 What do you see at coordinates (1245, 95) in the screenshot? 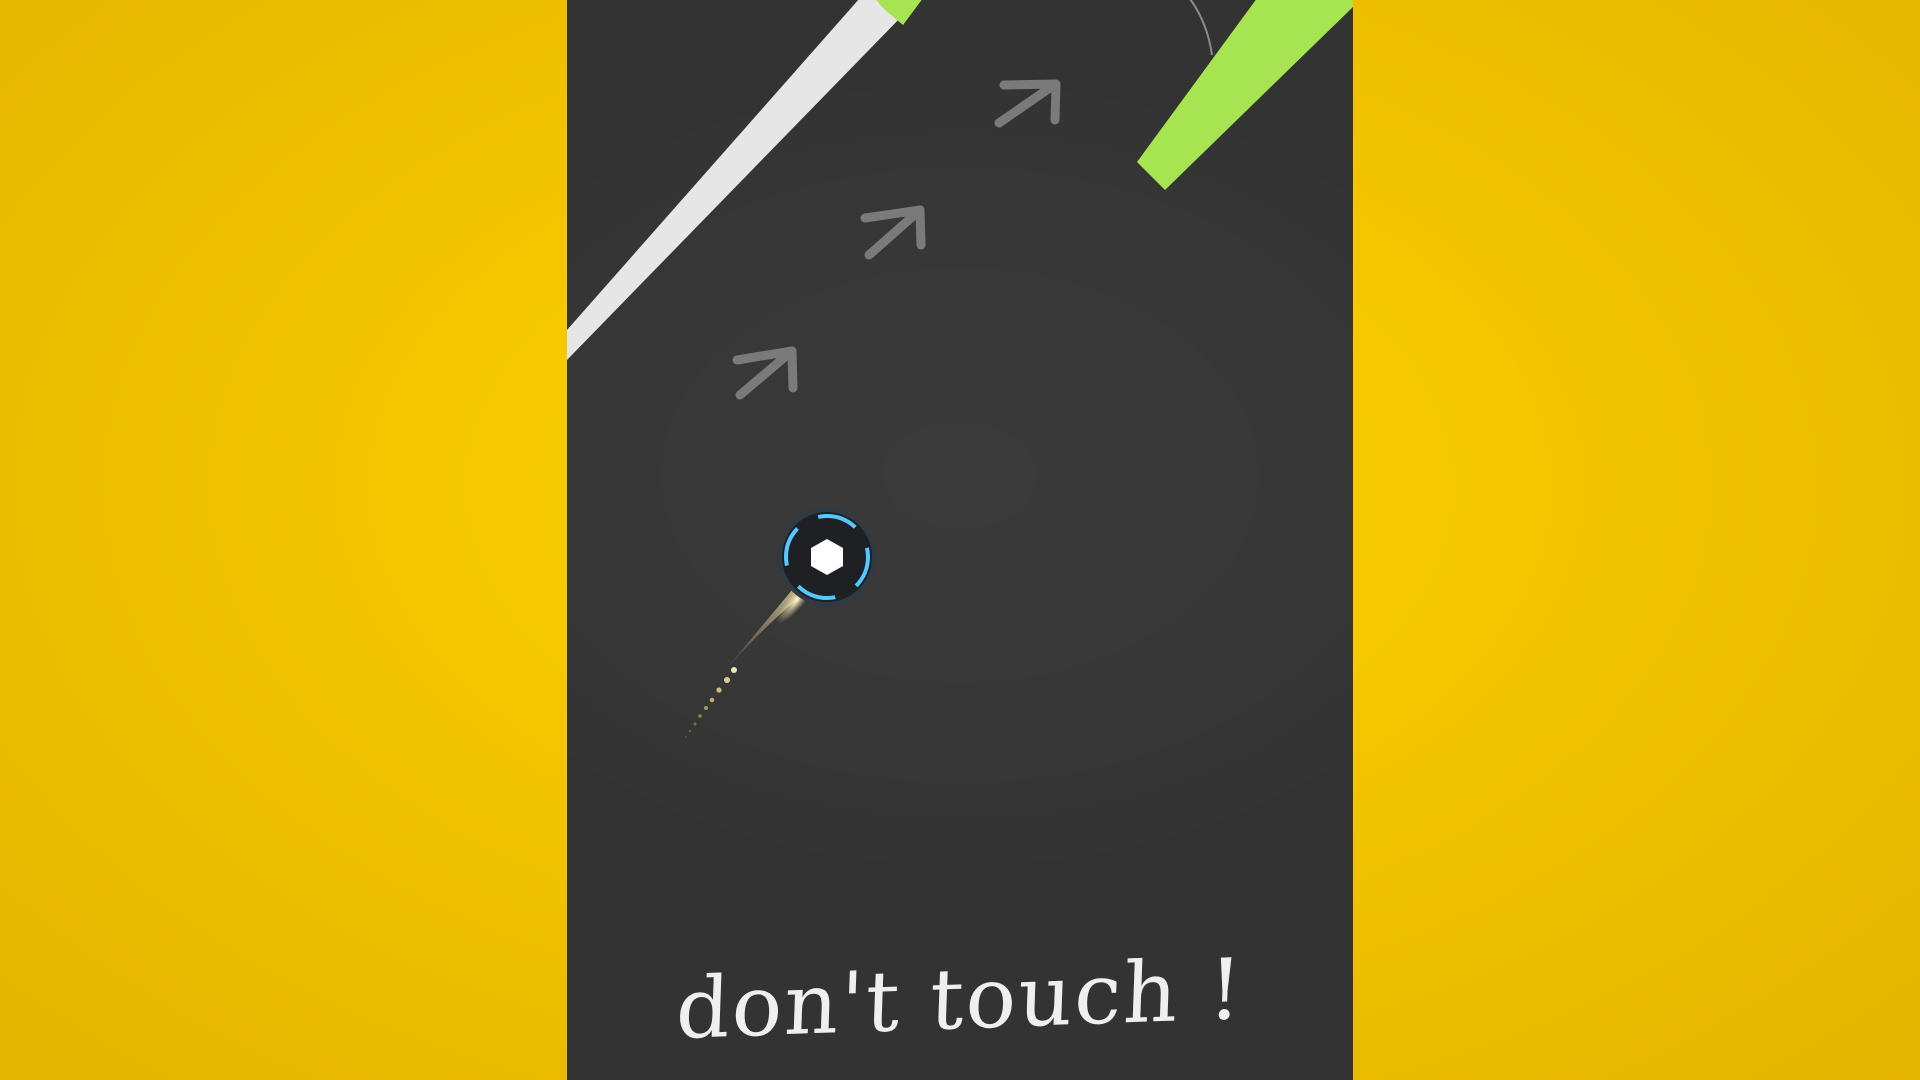
I see `green-wall` at bounding box center [1245, 95].